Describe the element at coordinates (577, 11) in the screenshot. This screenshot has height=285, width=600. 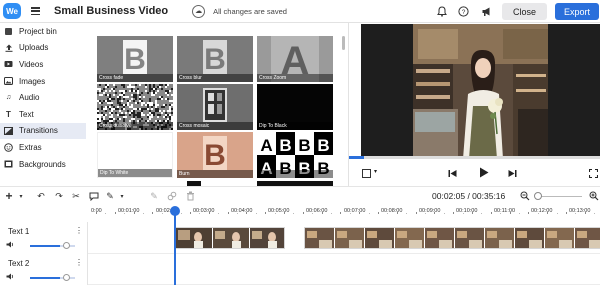
I see `export-button: Export` at that location.